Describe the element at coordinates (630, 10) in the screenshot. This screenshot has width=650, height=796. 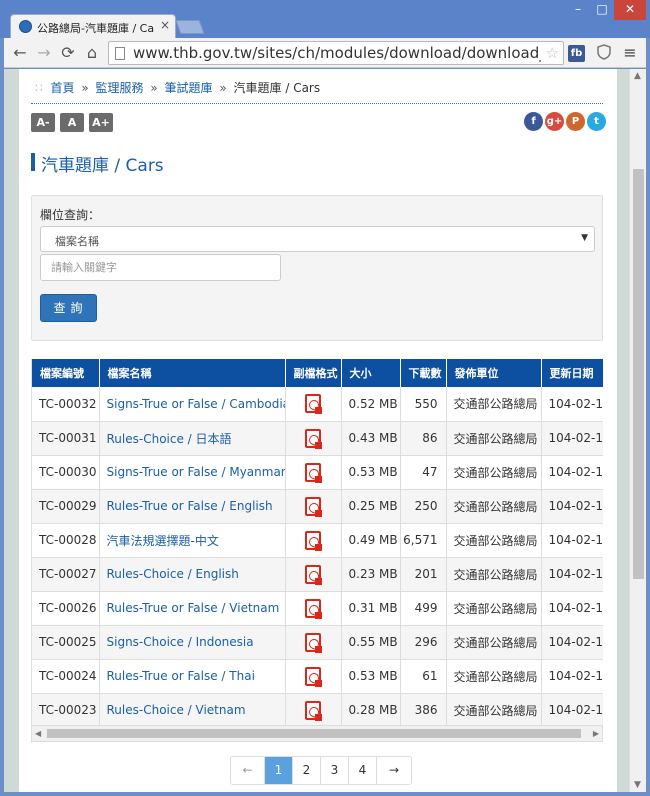
I see `window-close-button: ✕` at that location.